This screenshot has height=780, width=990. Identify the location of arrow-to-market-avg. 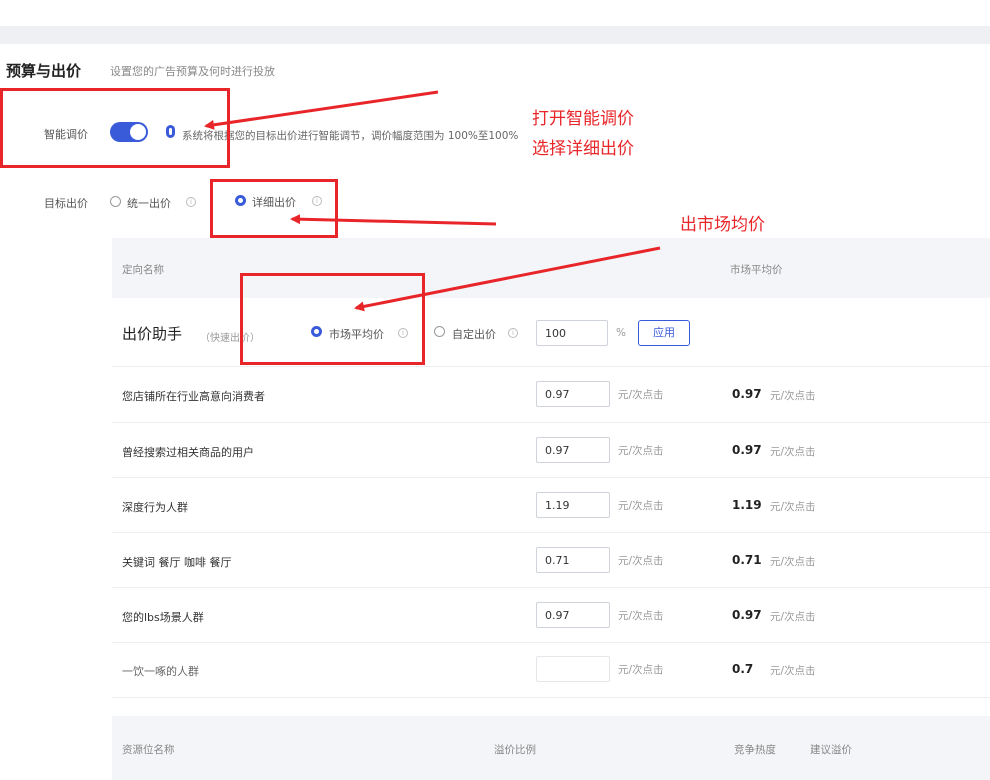
(507, 279).